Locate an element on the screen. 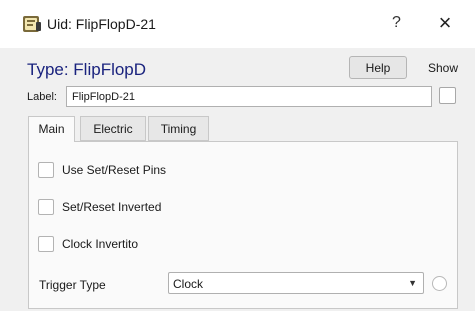 The width and height of the screenshot is (475, 311). label-field-label: Label: is located at coordinates (42, 97).